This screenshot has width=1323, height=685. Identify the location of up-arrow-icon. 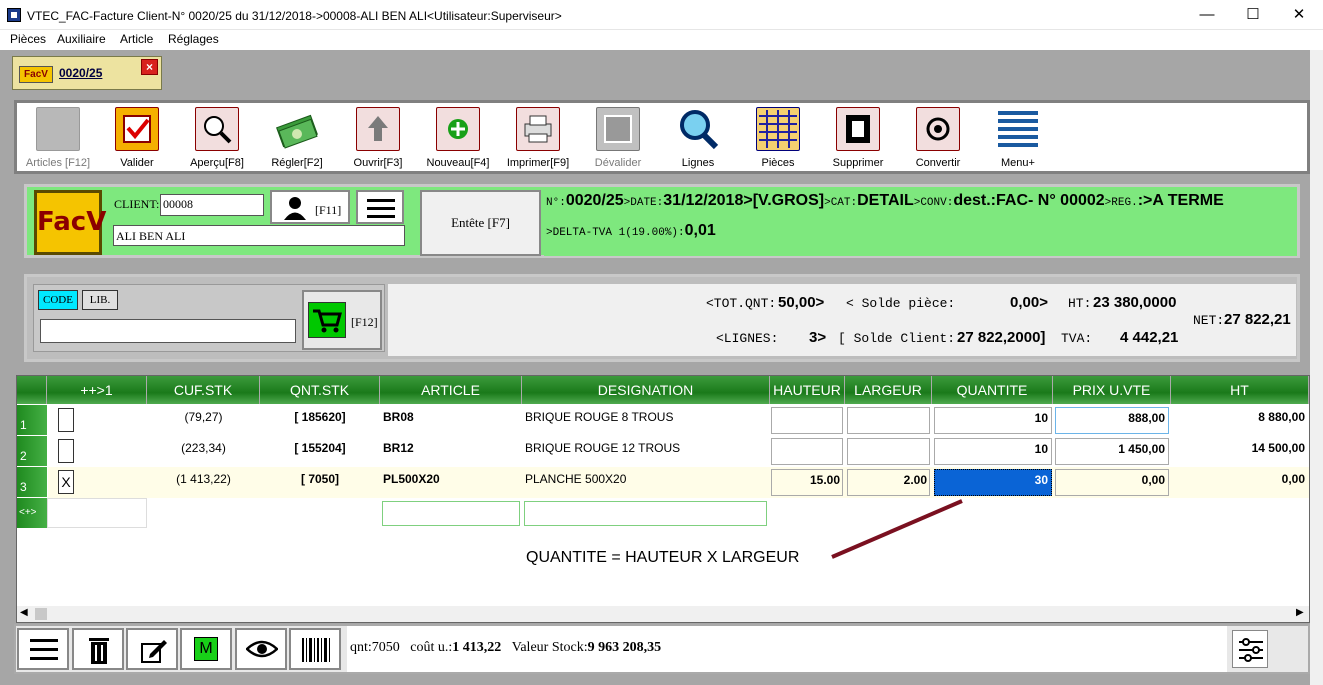
(378, 129).